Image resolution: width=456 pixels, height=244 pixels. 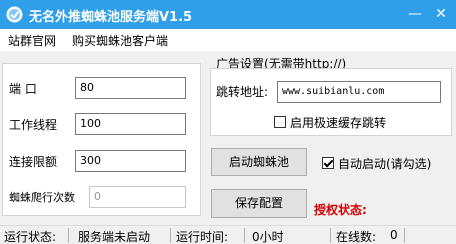 What do you see at coordinates (130, 124) in the screenshot?
I see `worker-threads-input: 100` at bounding box center [130, 124].